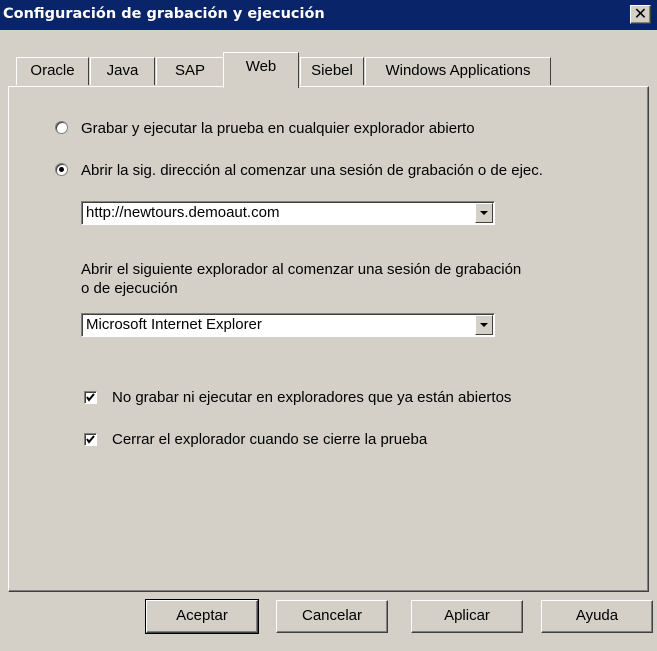 Image resolution: width=657 pixels, height=651 pixels. Describe the element at coordinates (261, 70) in the screenshot. I see `tab-web: Web` at that location.